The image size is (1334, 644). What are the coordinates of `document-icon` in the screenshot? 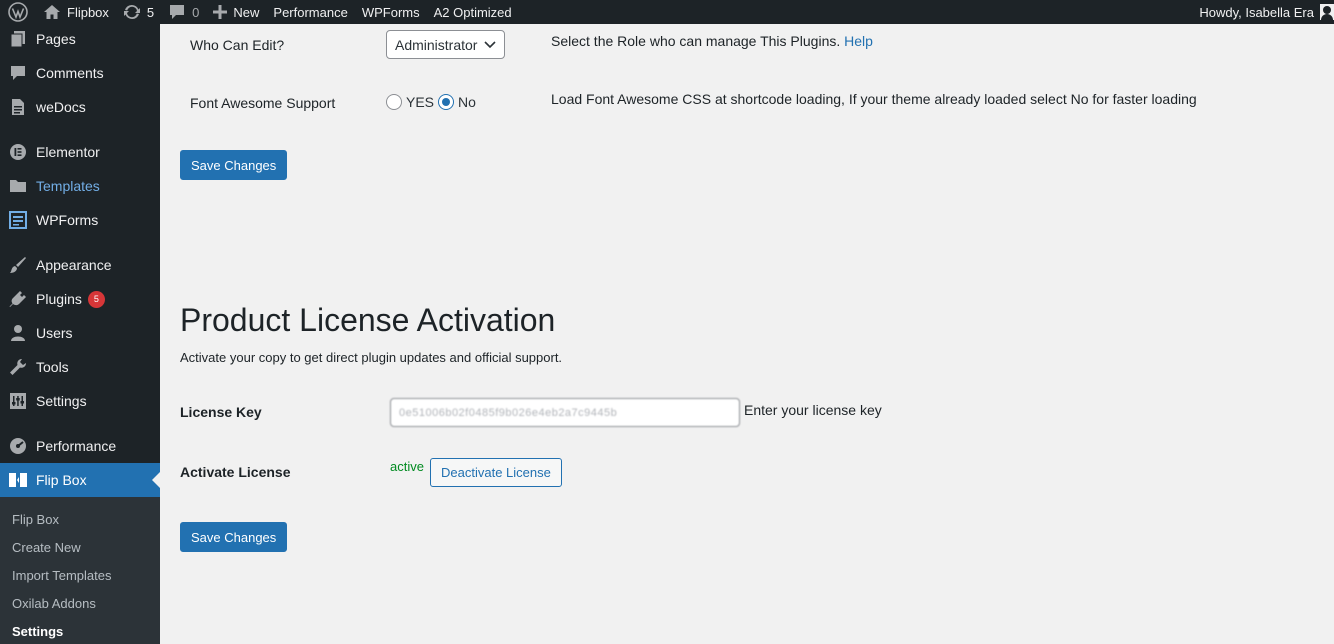 It's located at (18, 107).